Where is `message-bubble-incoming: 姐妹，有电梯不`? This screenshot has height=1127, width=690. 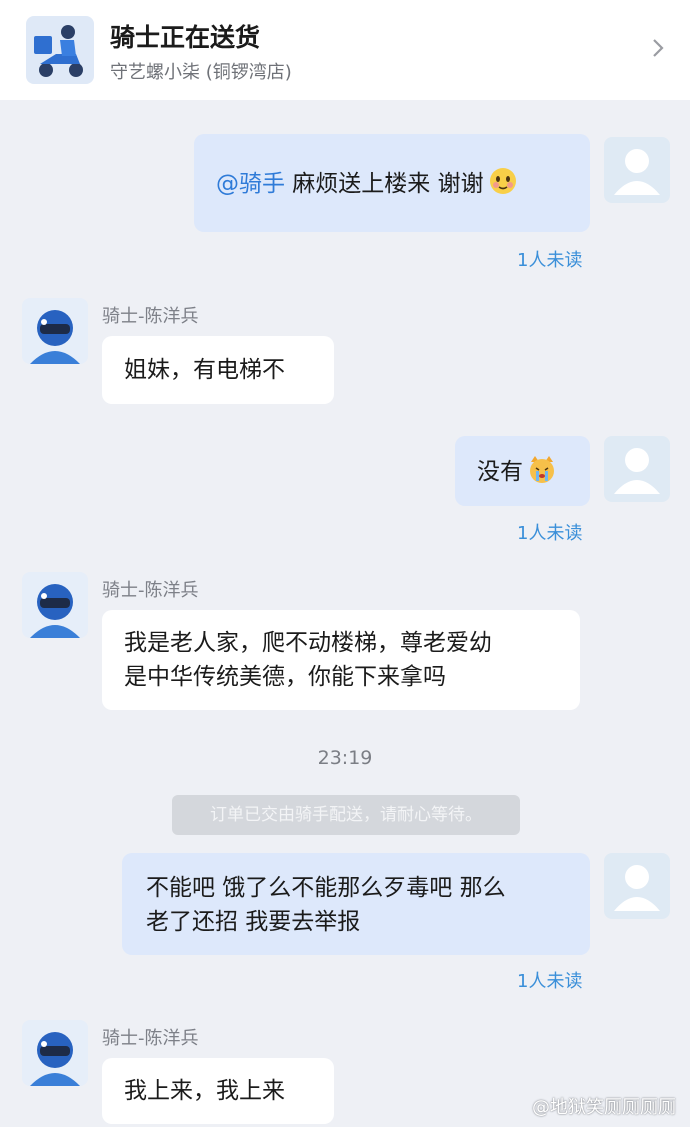 message-bubble-incoming: 姐妹，有电梯不 is located at coordinates (218, 370).